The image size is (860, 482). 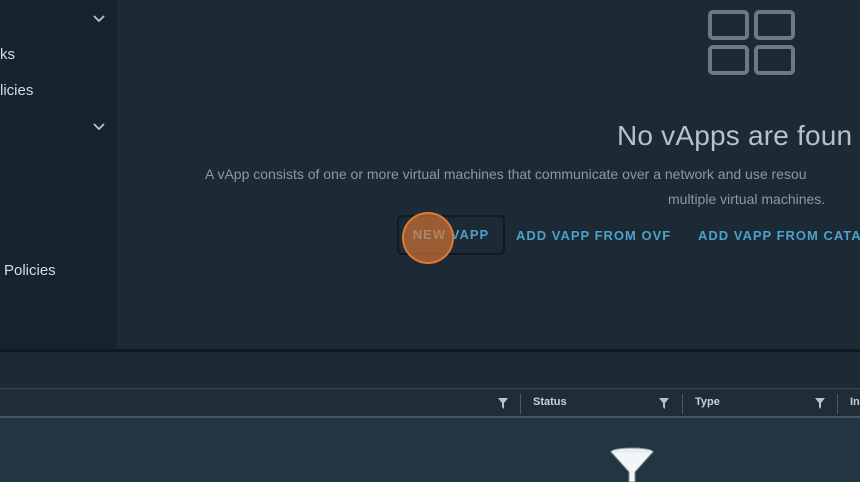 What do you see at coordinates (735, 135) in the screenshot?
I see `empty-state-title: No vApps are foun` at bounding box center [735, 135].